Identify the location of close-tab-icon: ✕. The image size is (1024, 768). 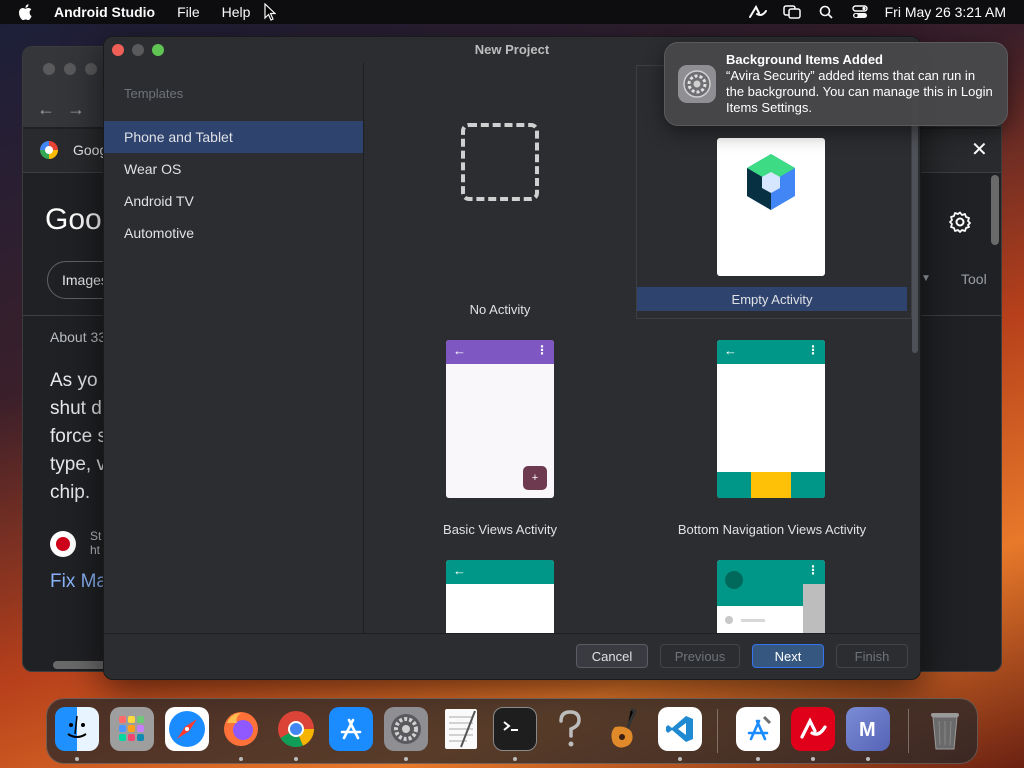
(979, 149).